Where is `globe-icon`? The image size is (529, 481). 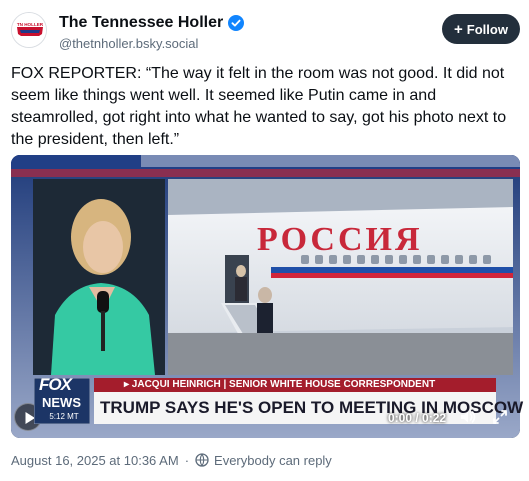
globe-icon is located at coordinates (202, 460).